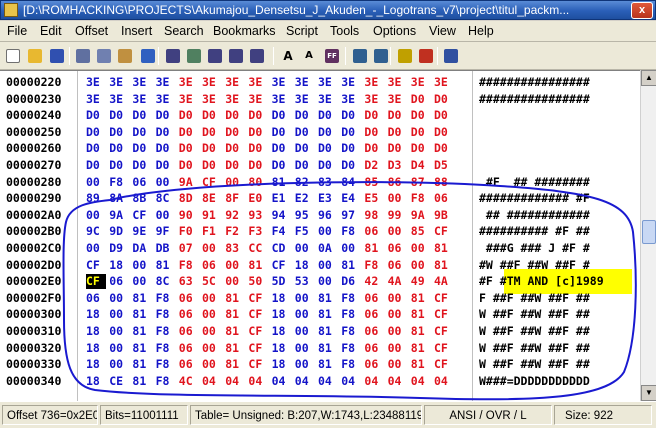  Describe the element at coordinates (444, 165) in the screenshot. I see `hex-byte: D5` at that location.